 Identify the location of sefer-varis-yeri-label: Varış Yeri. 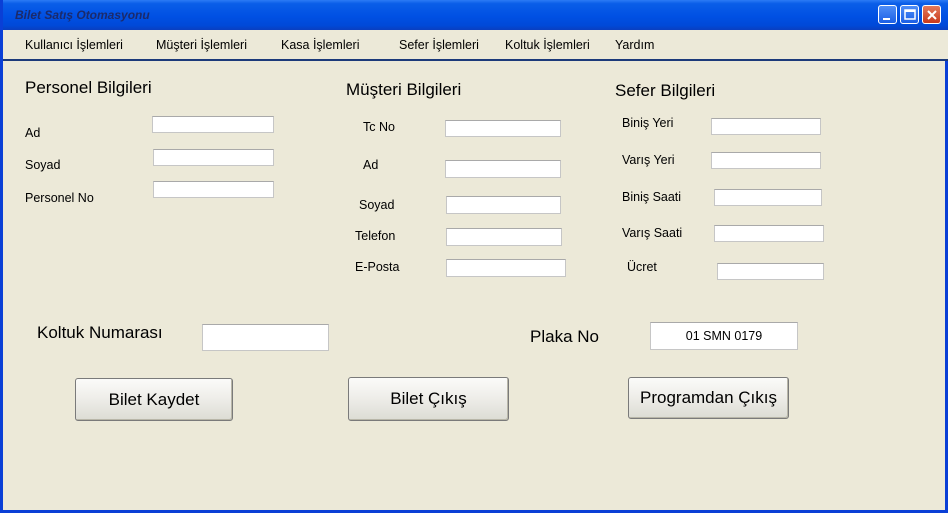
(648, 160).